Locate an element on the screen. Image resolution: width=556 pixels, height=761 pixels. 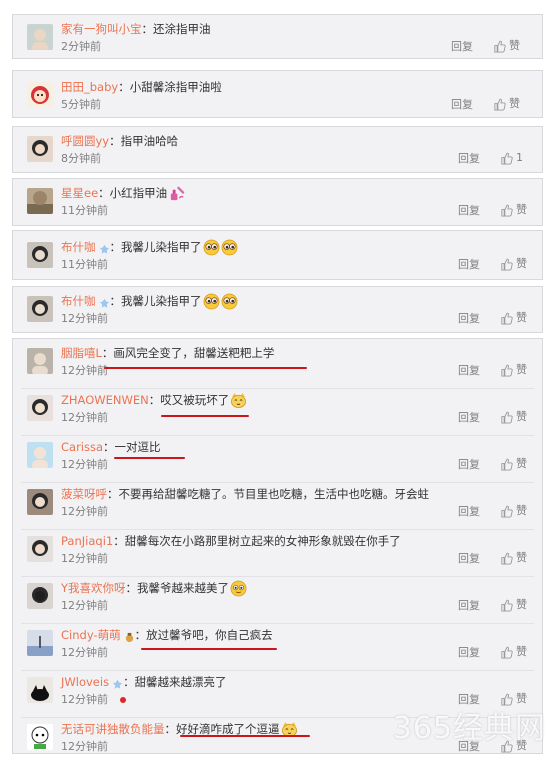
username-link: 无话可讲独散负能量 is located at coordinates (113, 729).